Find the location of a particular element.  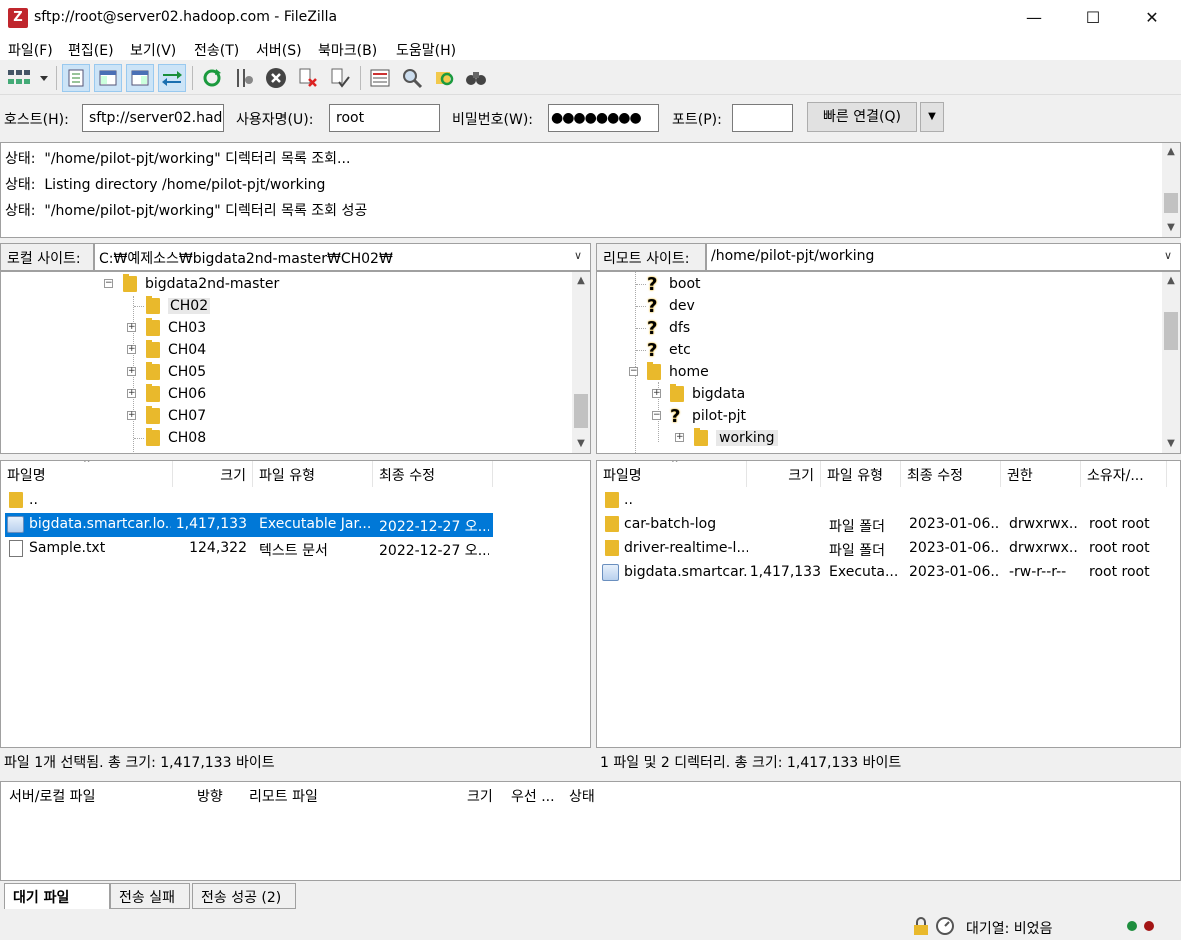

menu-bookmarks: 북마크(B) is located at coordinates (347, 50).